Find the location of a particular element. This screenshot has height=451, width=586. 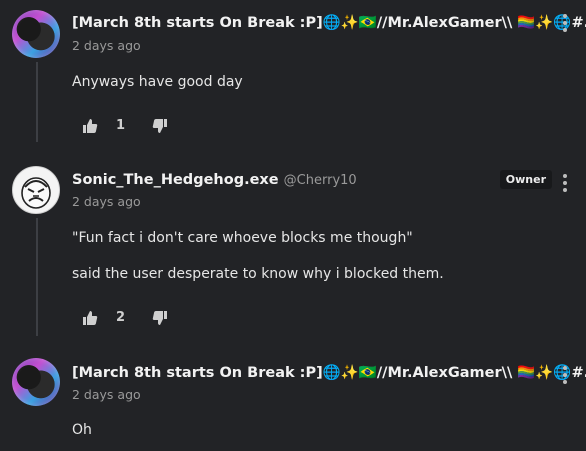

like-count: 1 is located at coordinates (121, 125).